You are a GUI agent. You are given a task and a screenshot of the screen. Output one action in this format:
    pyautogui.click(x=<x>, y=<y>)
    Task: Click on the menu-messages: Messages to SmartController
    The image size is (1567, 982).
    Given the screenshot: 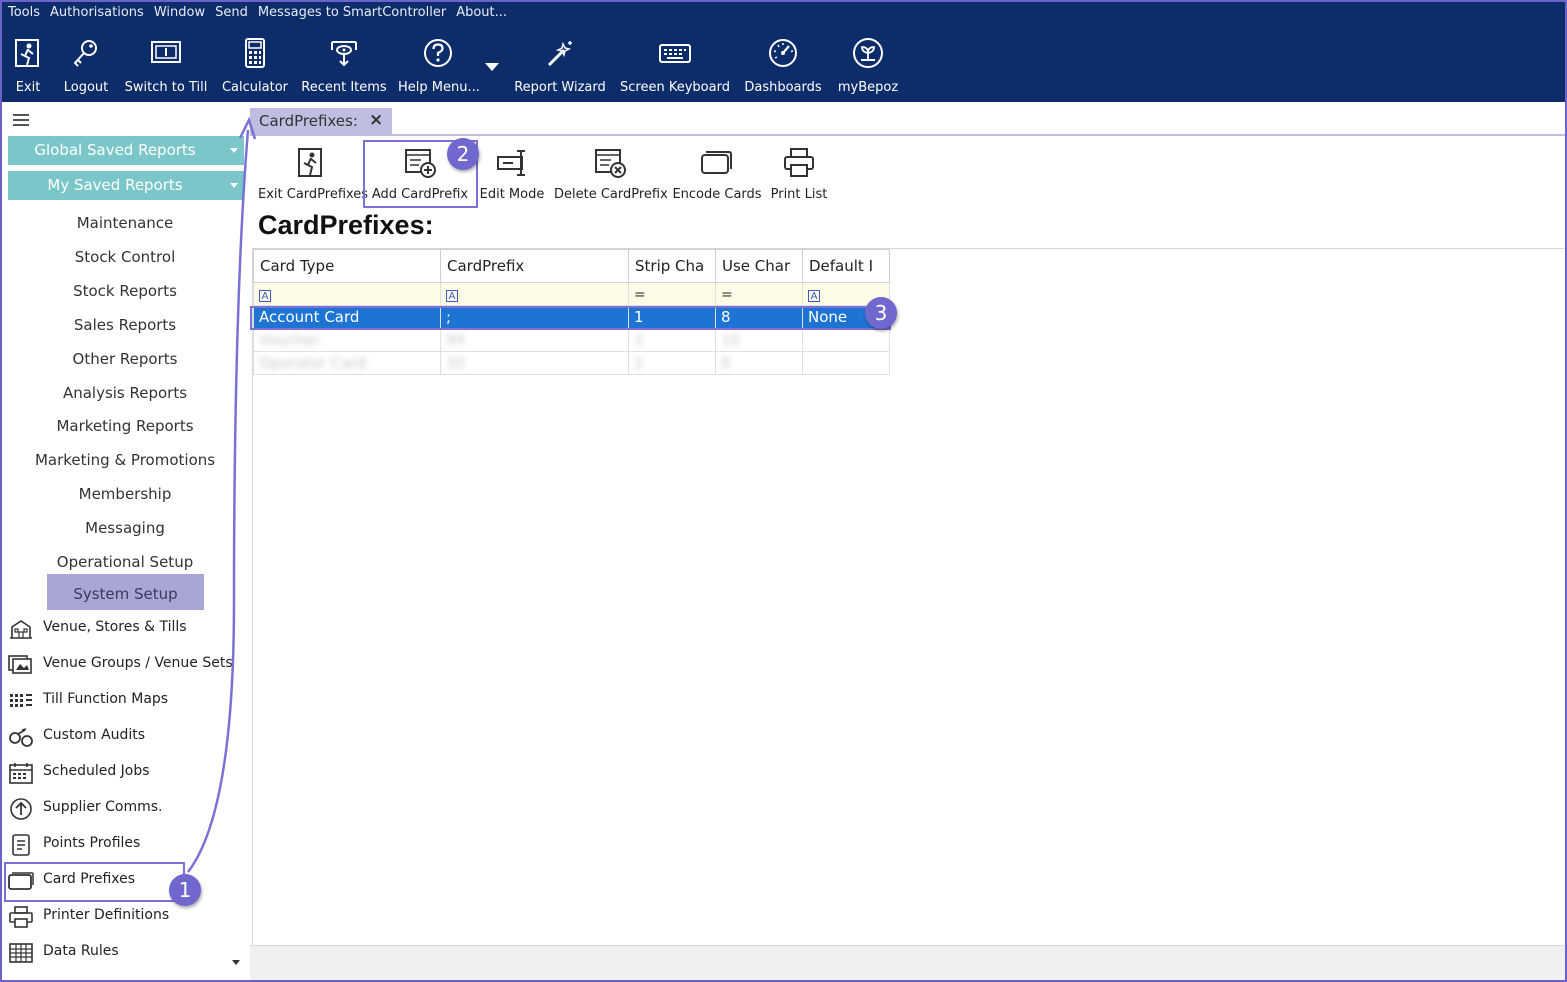 What is the action you would take?
    pyautogui.click(x=352, y=14)
    